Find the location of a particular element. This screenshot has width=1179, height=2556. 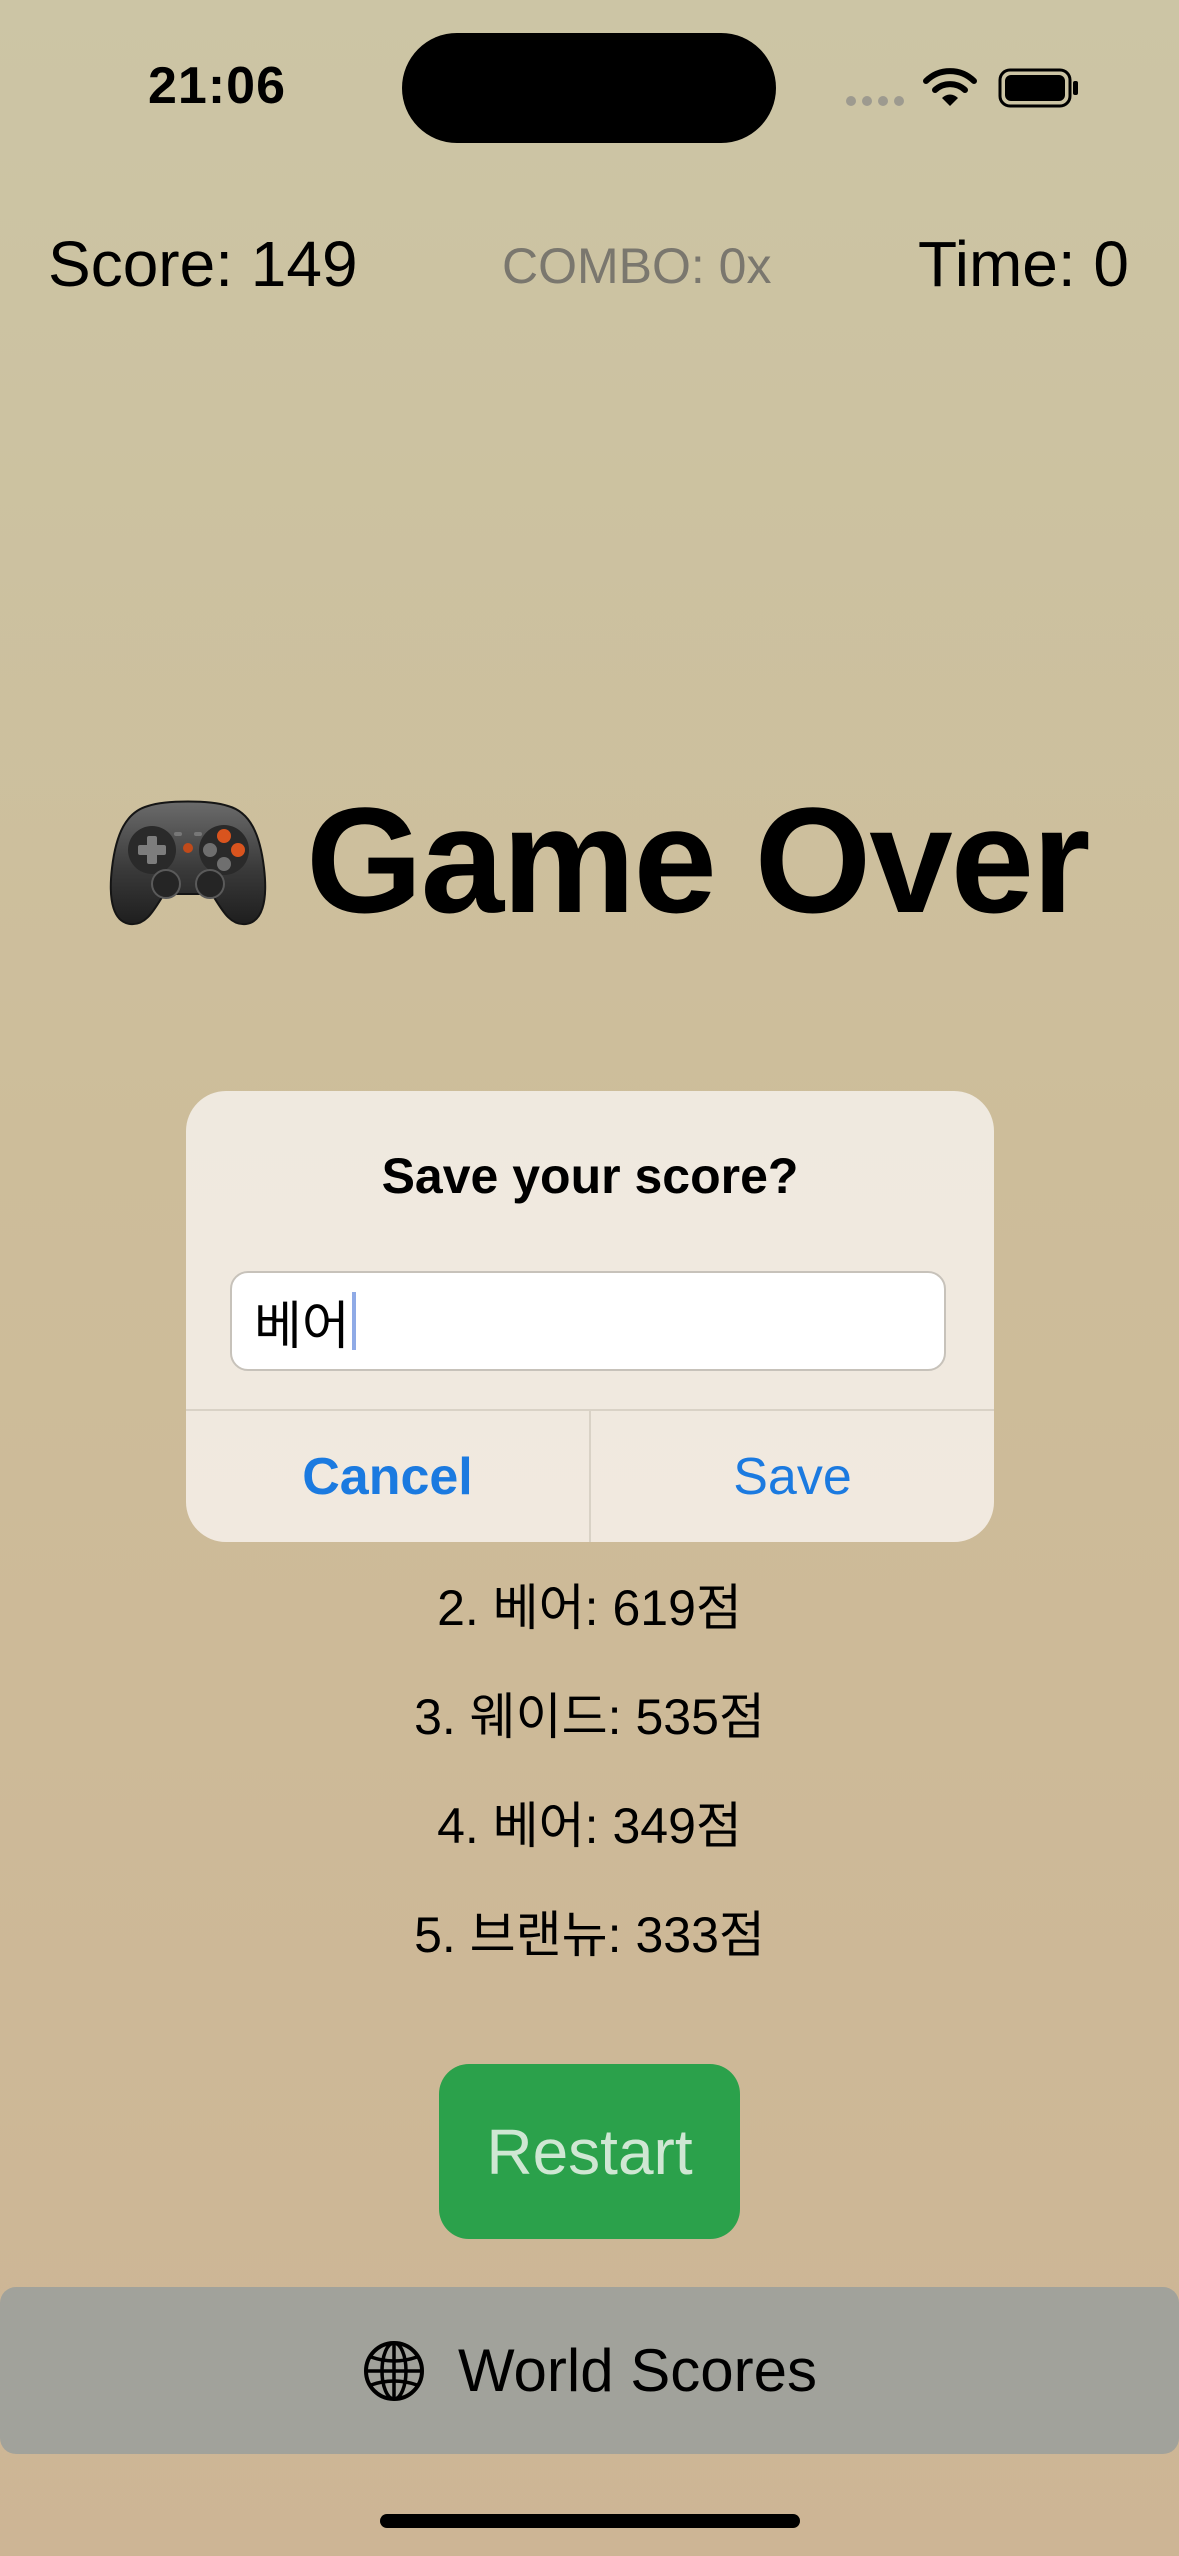

leaderboard-row: 4. 베어: 349점 is located at coordinates (589, 1826).